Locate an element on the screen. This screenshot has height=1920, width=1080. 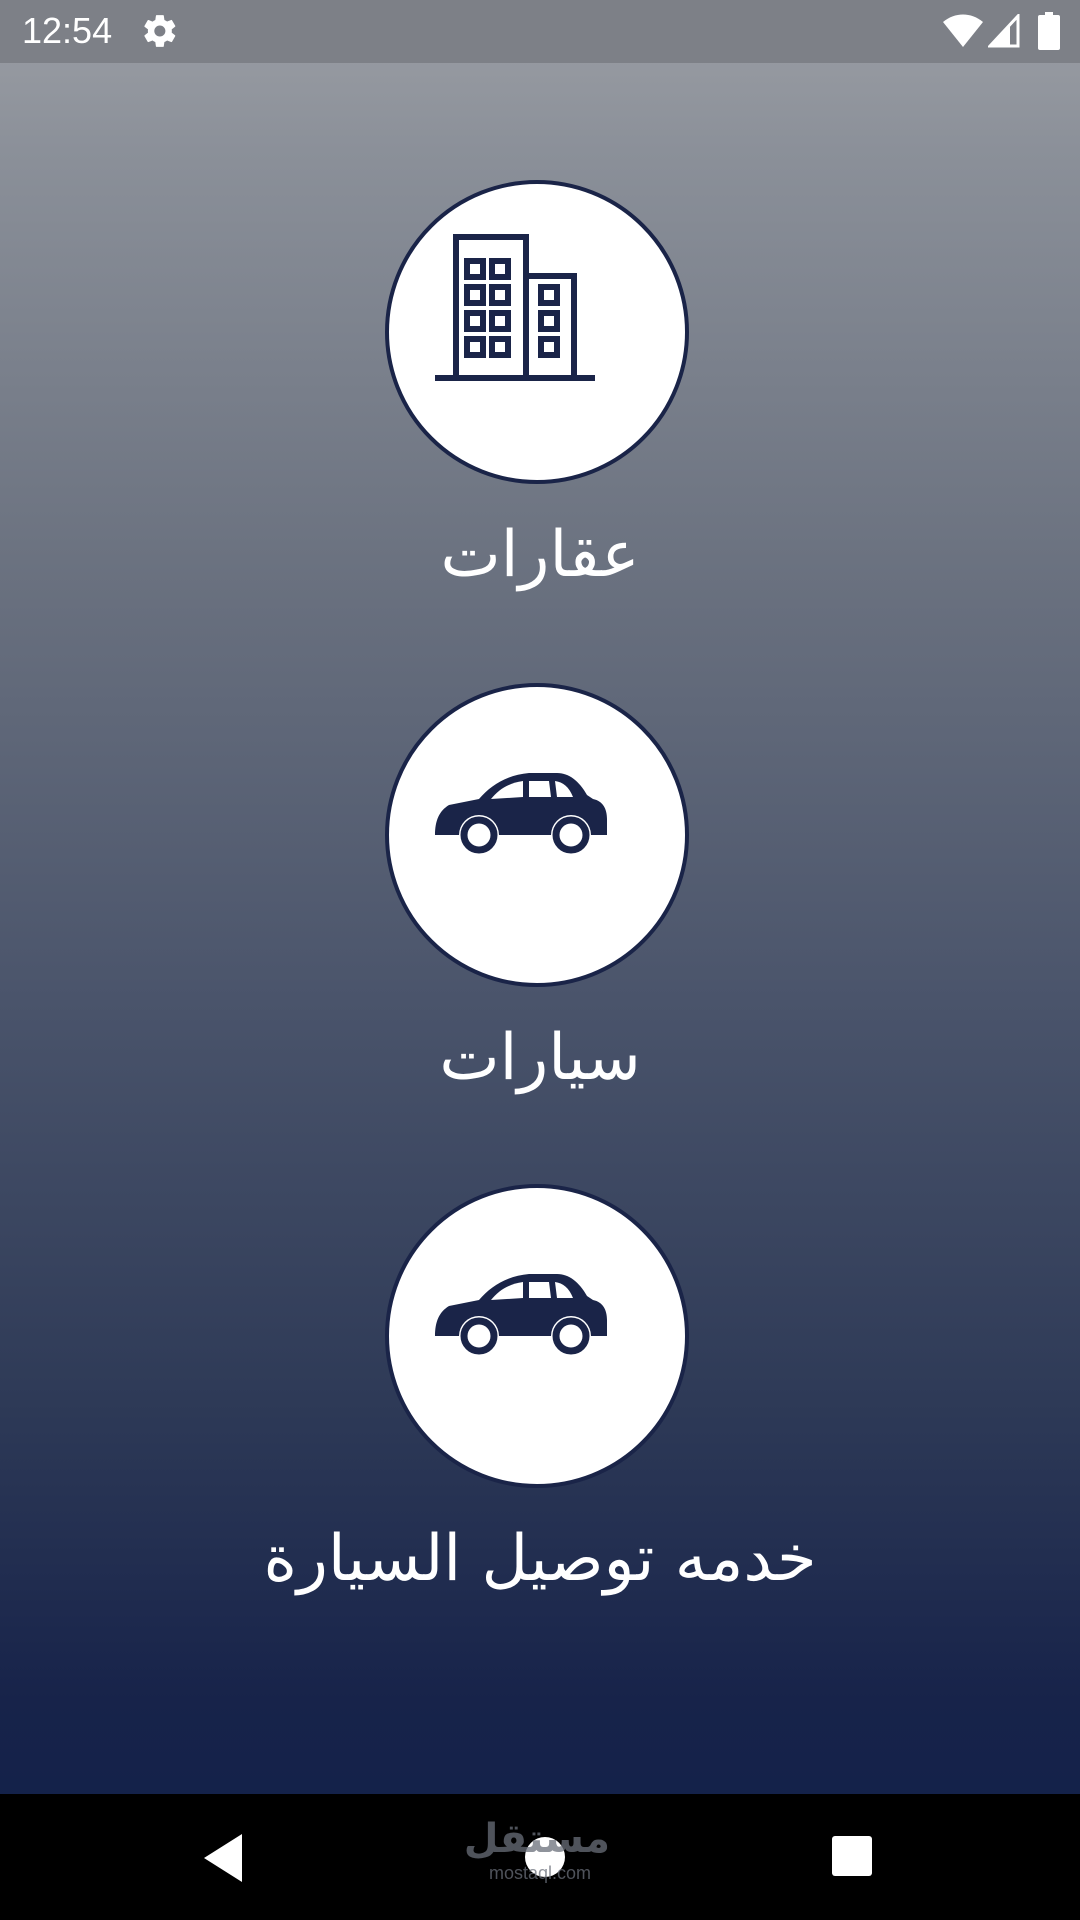
cars-circle-button is located at coordinates (537, 835).